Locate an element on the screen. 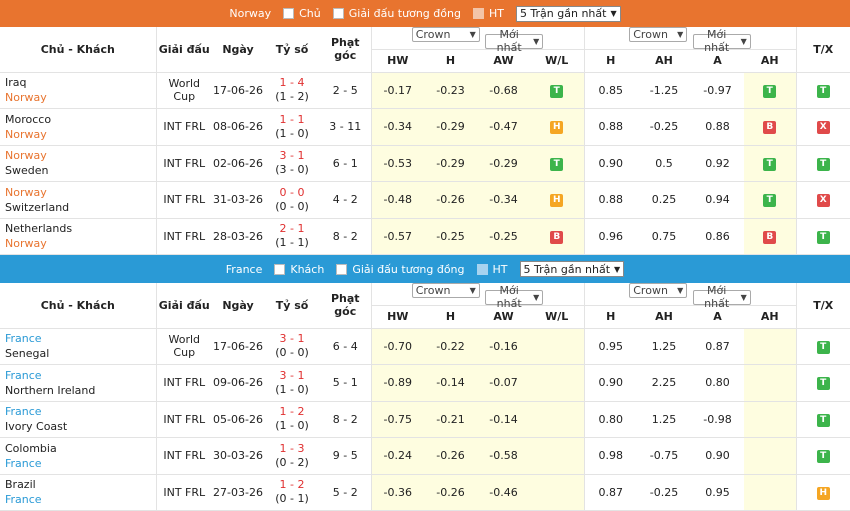  home-team: Colombia is located at coordinates (80, 448).